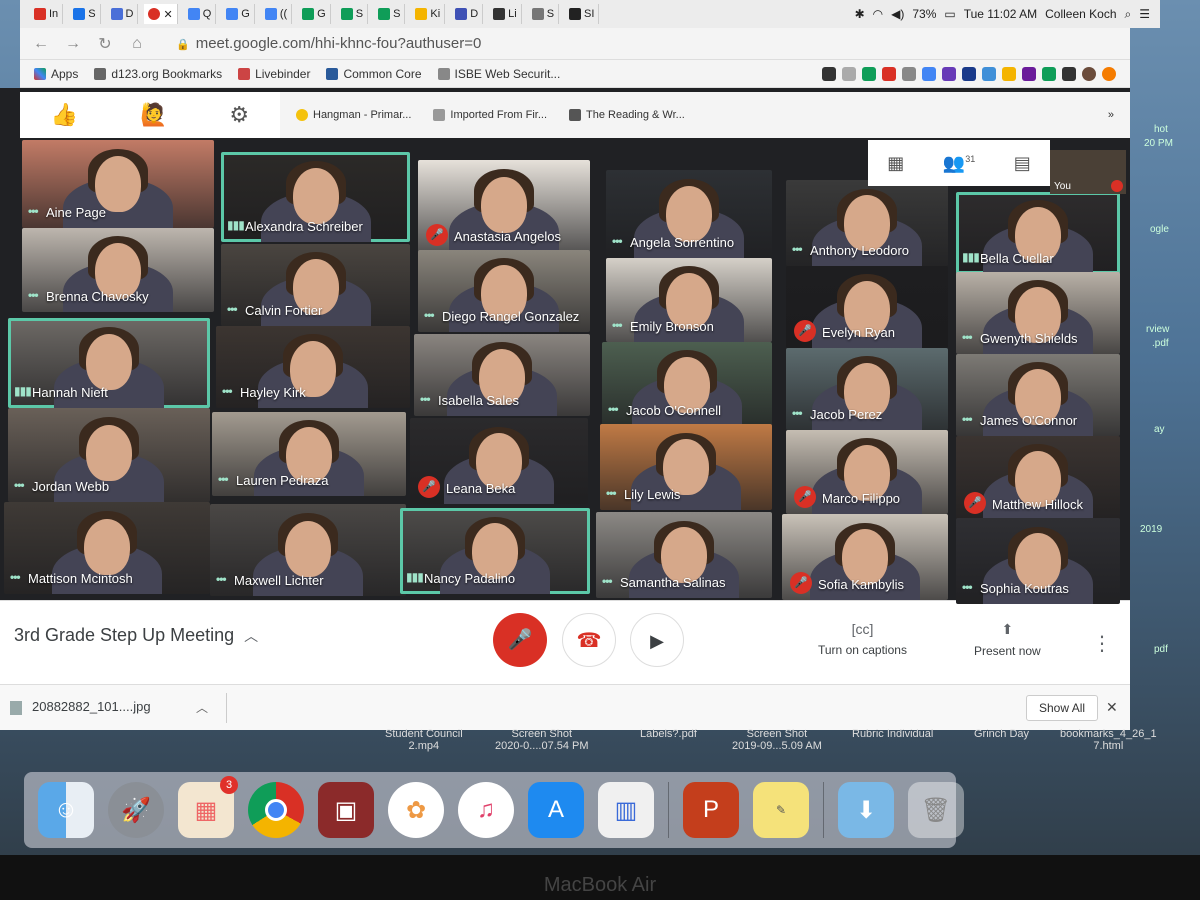  What do you see at coordinates (542, 740) in the screenshot?
I see `desktop-file: Screen Shot 2020-0....07.54 PM` at bounding box center [542, 740].